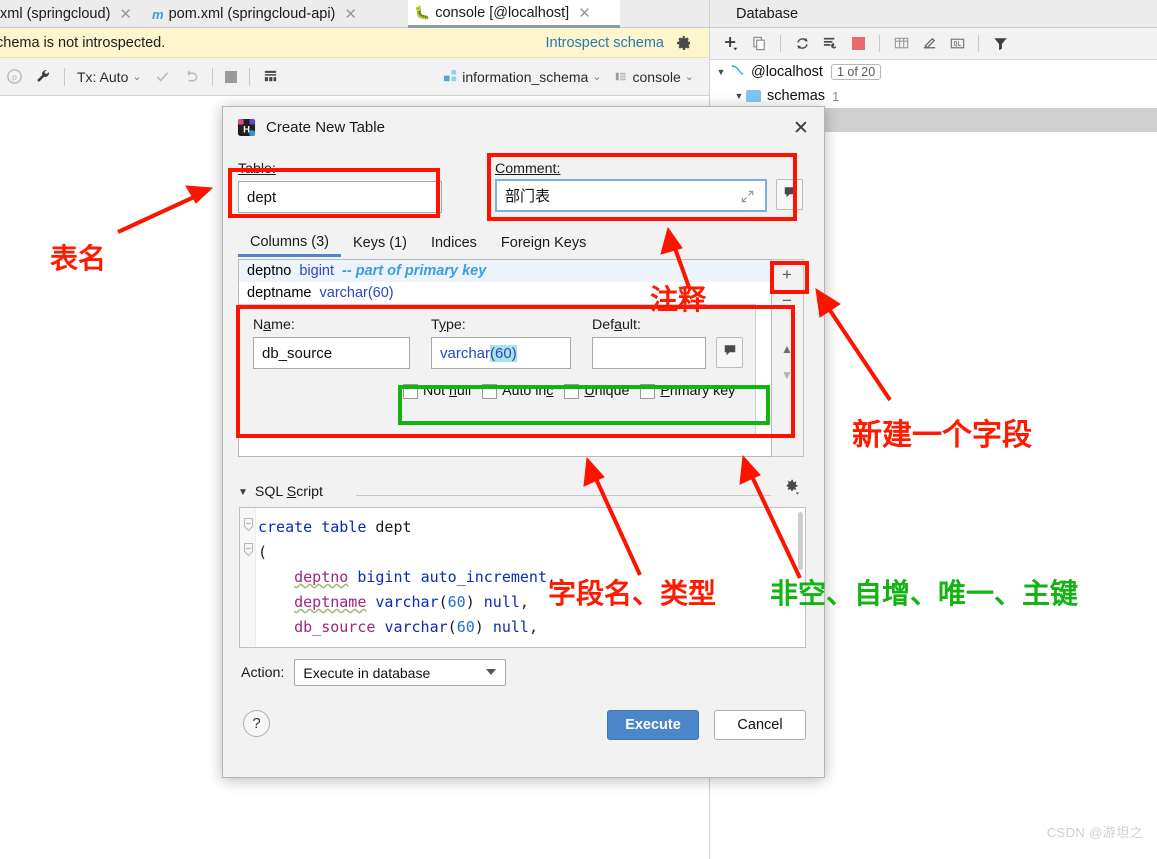 Image resolution: width=1157 pixels, height=859 pixels. I want to click on schema-selector: information_schema ⌄, so click(522, 77).